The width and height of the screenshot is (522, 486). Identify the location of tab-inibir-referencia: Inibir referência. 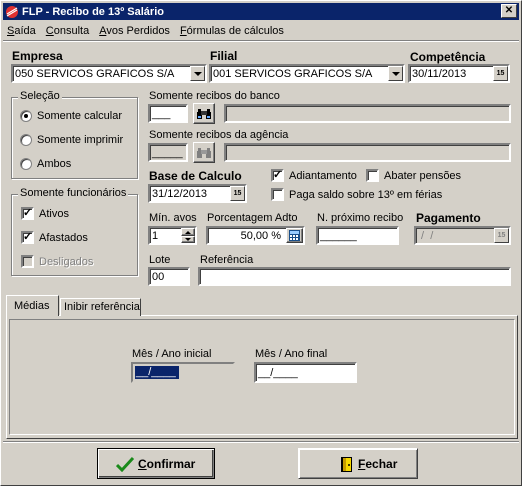
(100, 307).